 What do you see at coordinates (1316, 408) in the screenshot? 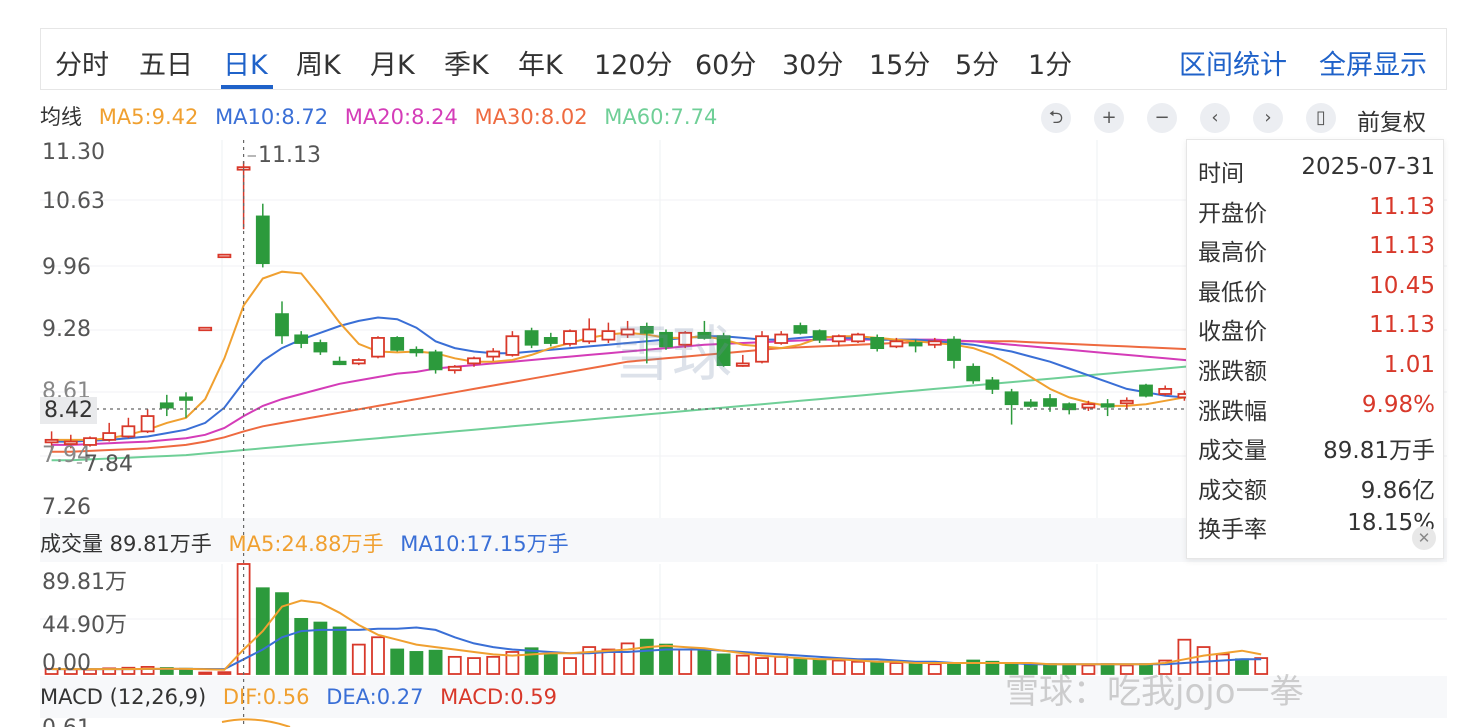
I see `info-row-change-pct: 涨跌幅 9.98%` at bounding box center [1316, 408].